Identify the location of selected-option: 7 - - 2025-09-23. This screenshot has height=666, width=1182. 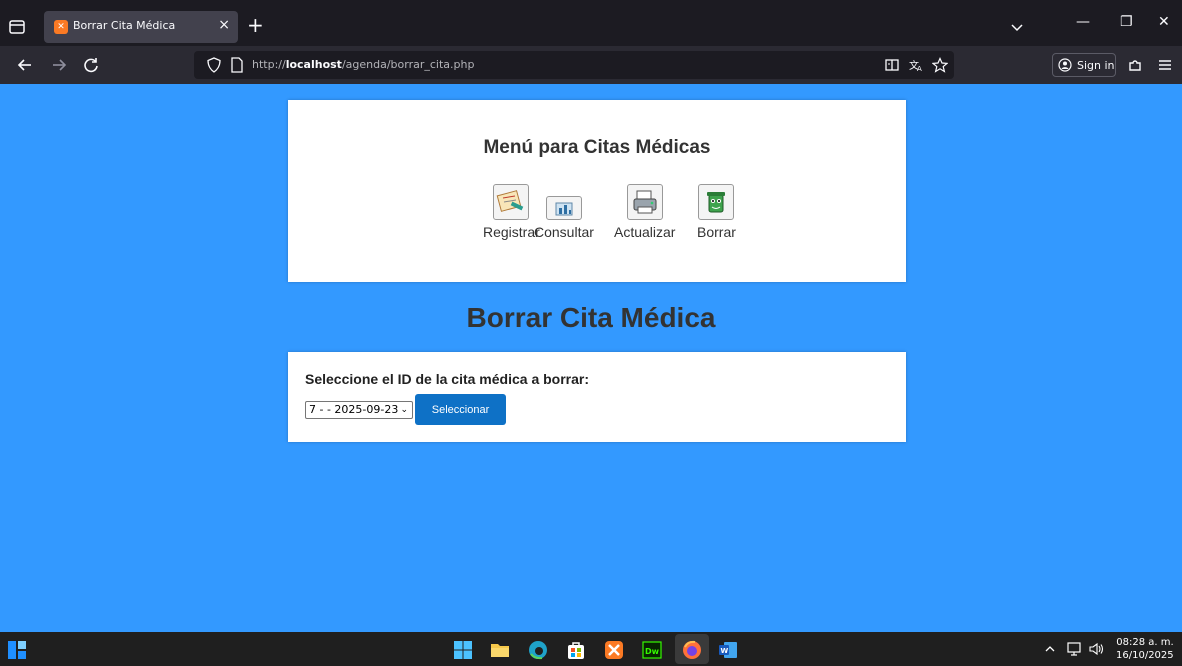
(354, 409).